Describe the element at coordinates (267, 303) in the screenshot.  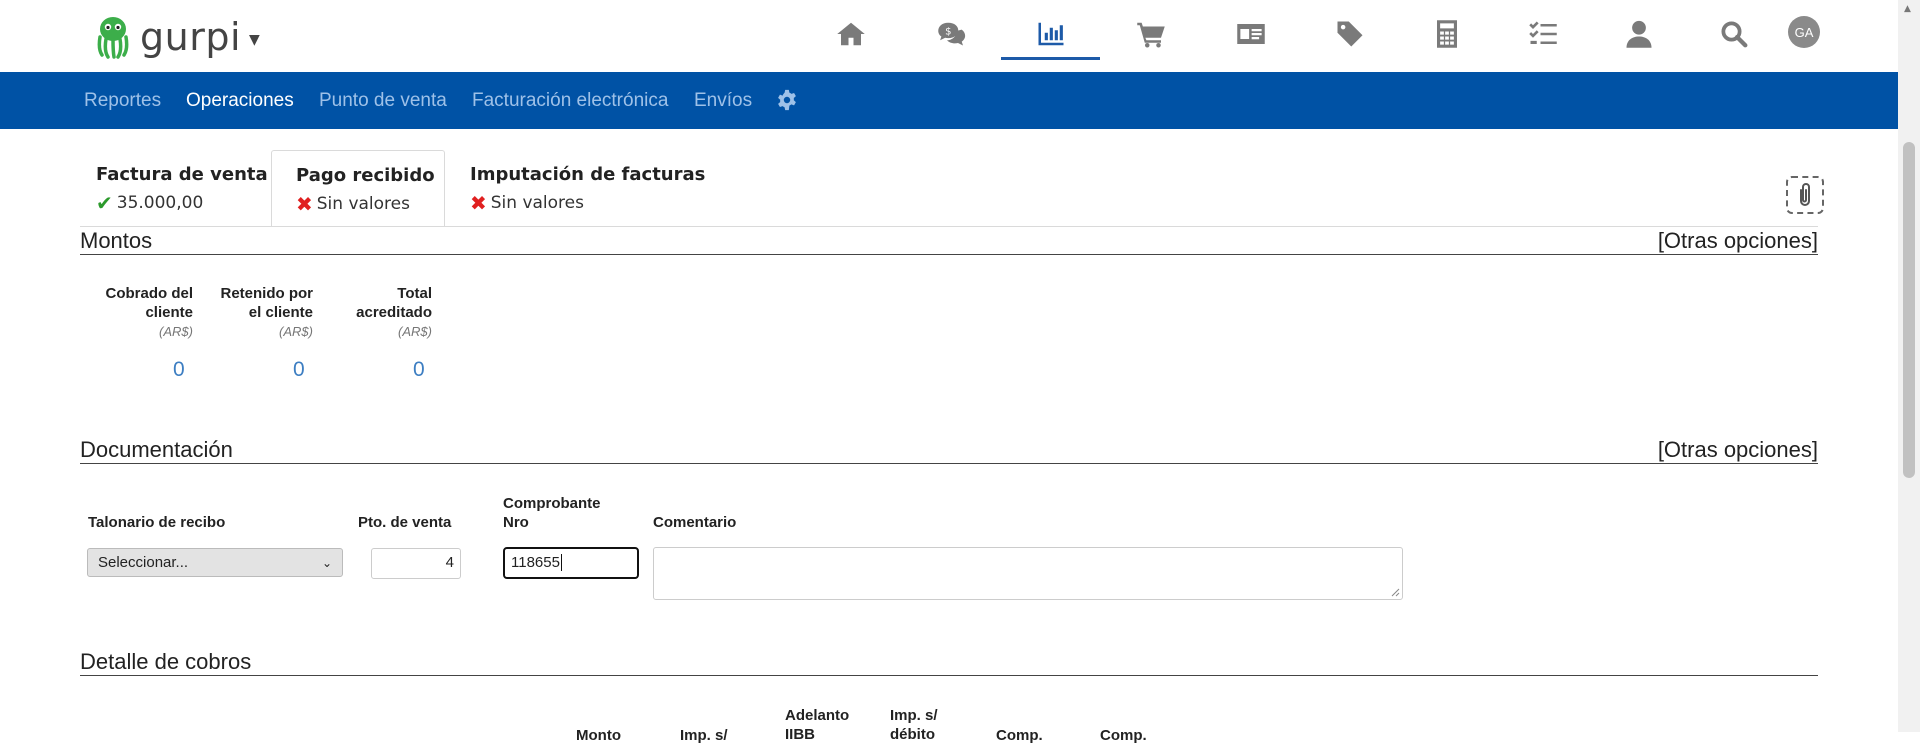
I see `col-head-label: Retenido por el cliente` at that location.